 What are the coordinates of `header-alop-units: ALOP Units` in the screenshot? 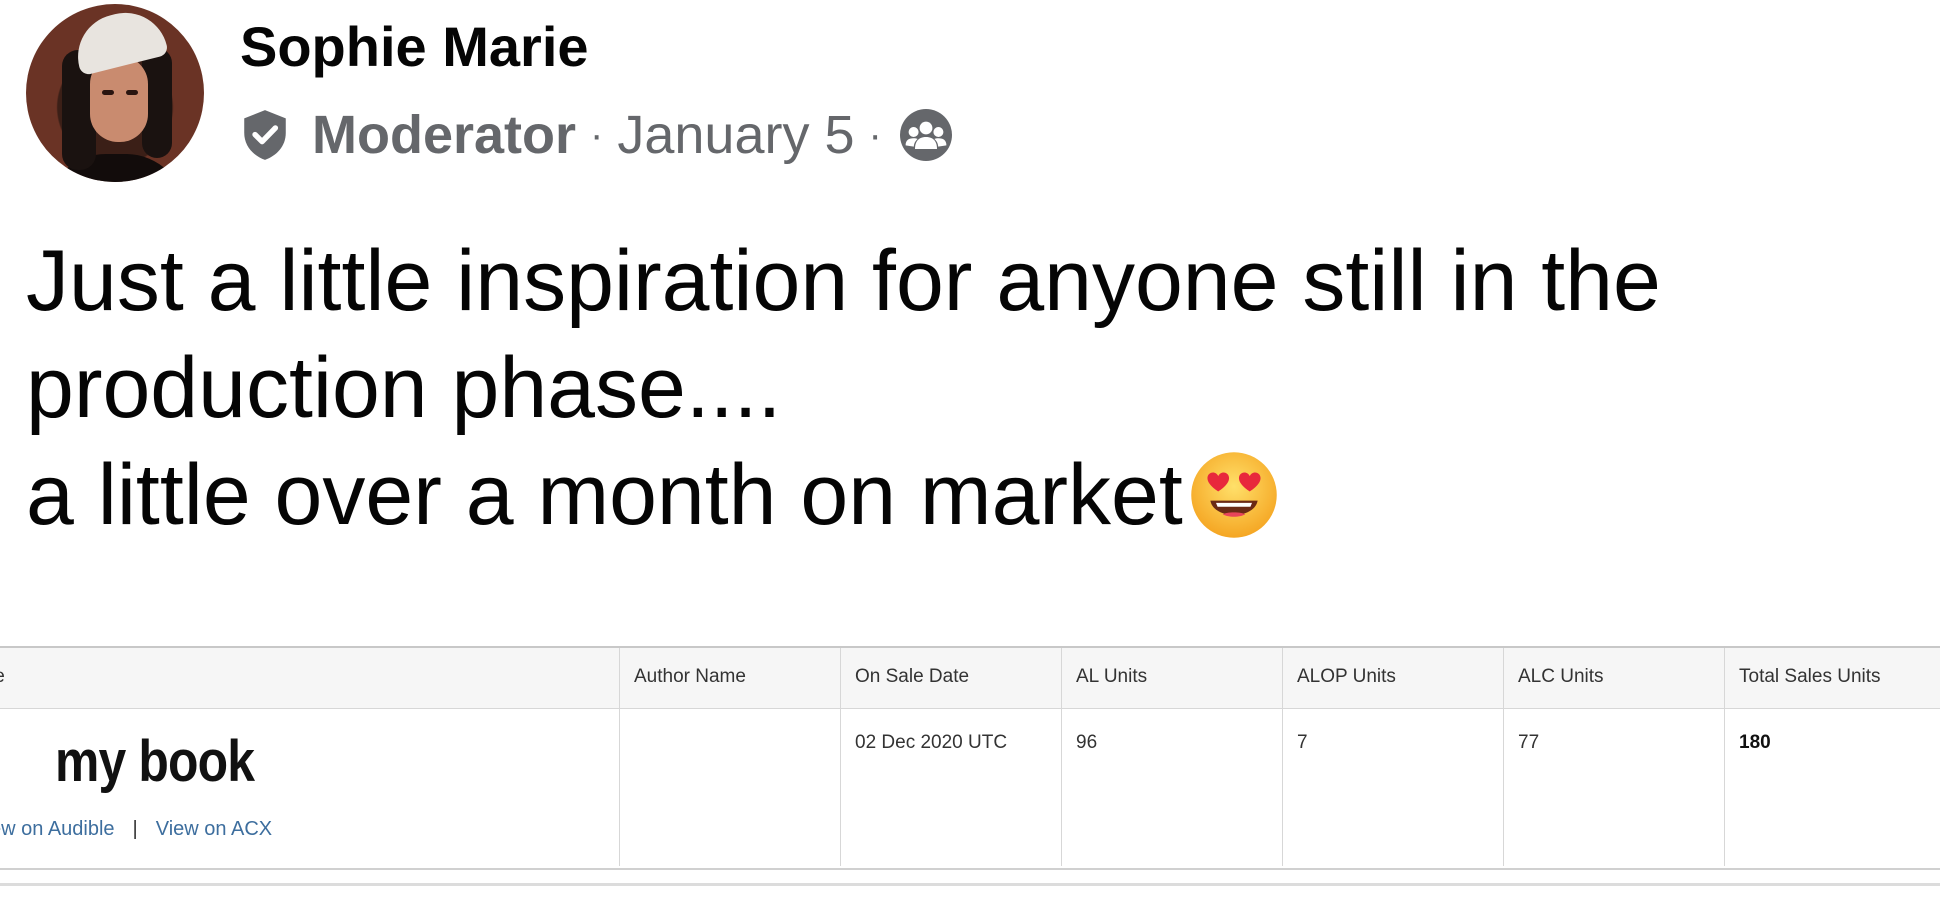 It's located at (1346, 677).